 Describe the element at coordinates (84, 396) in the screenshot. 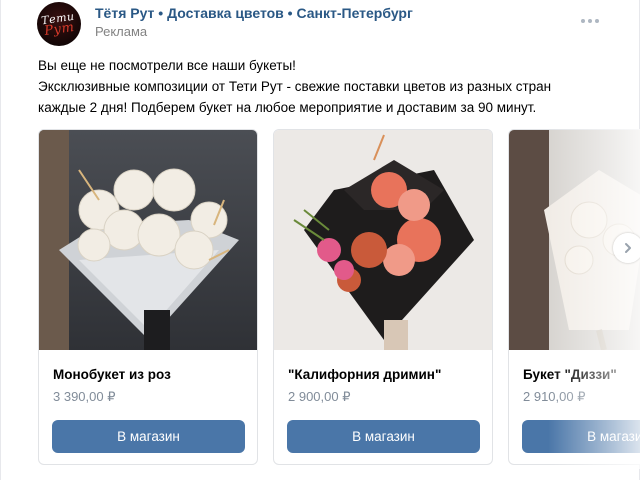

I see `product-price: 3 390,00 ₽` at that location.